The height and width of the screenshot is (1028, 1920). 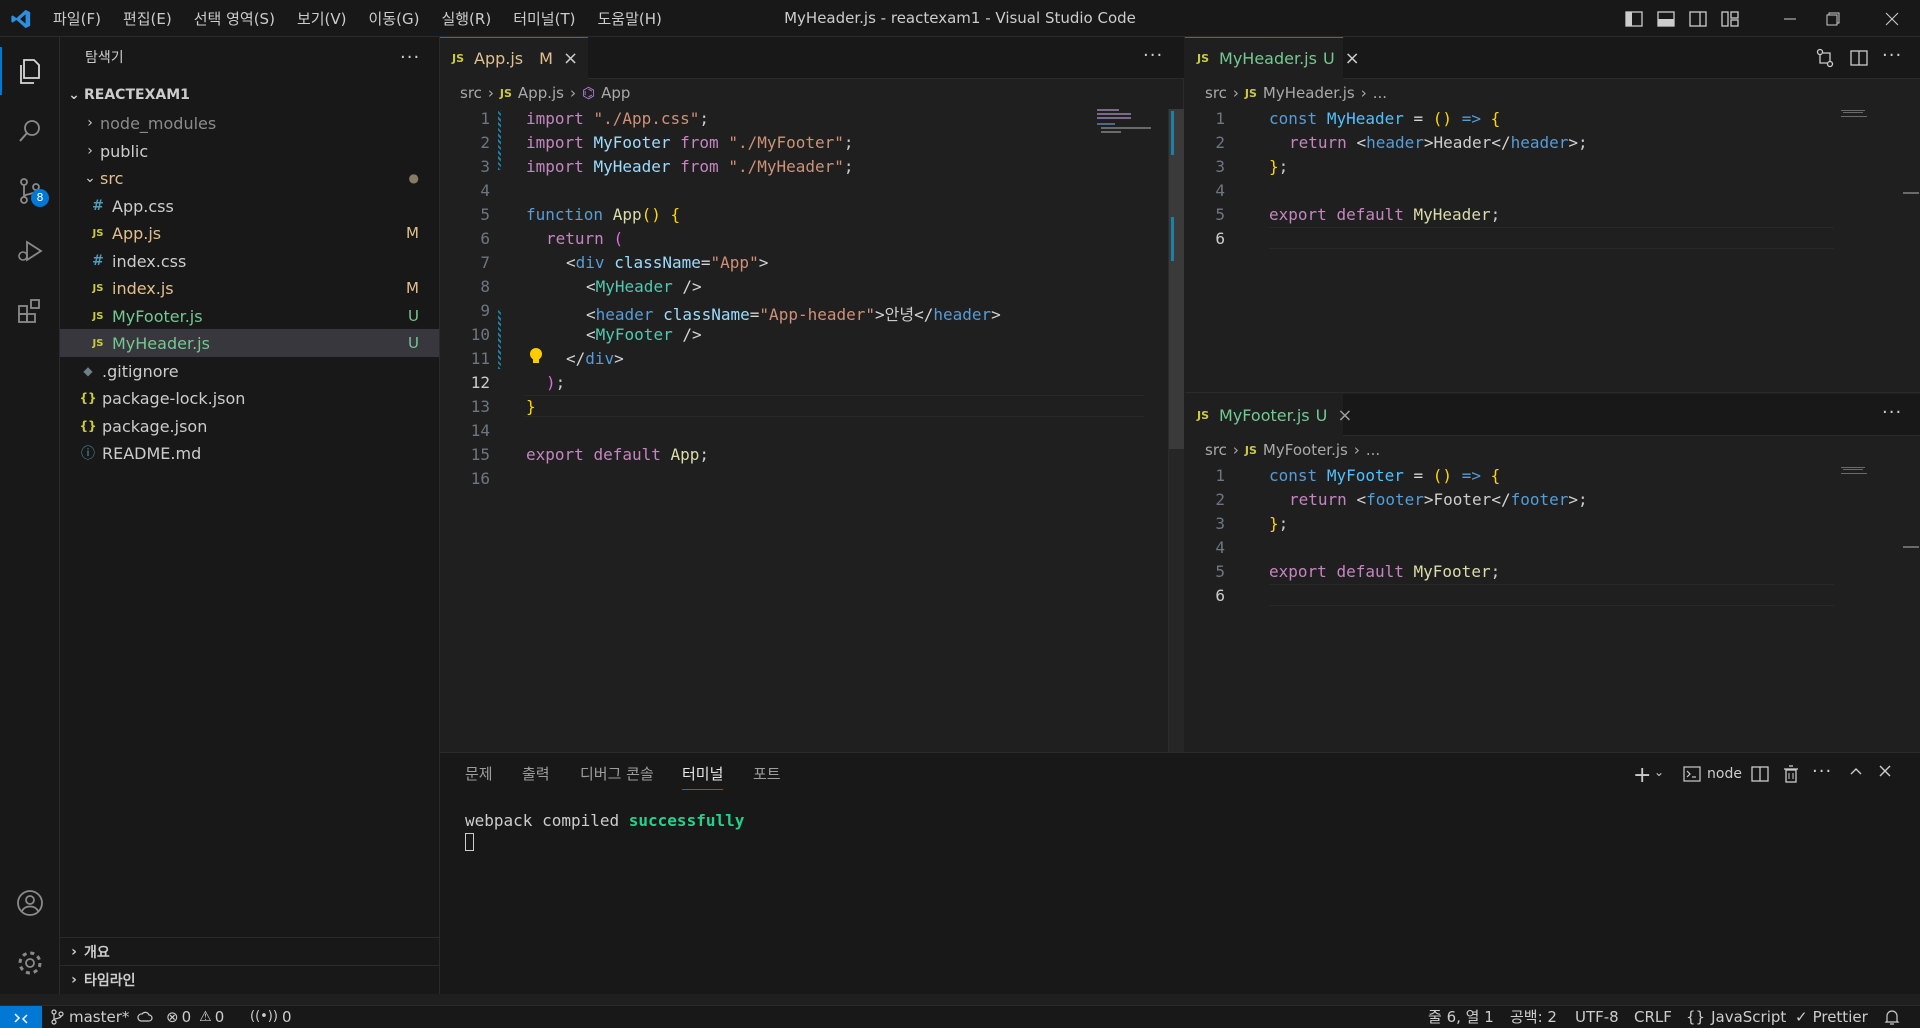 I want to click on extensions-icon, so click(x=30, y=311).